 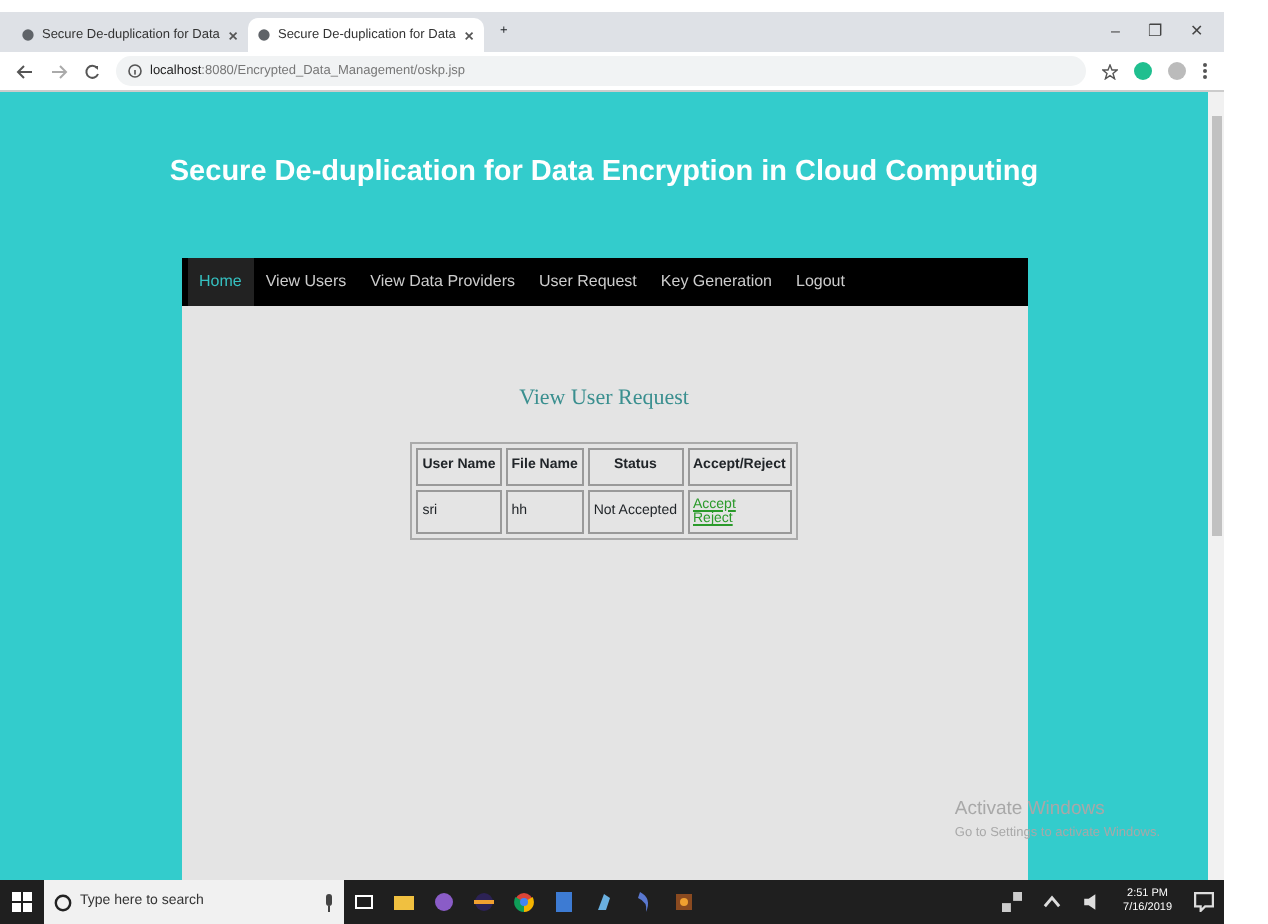 I want to click on window-control-button: ❐, so click(x=1155, y=32).